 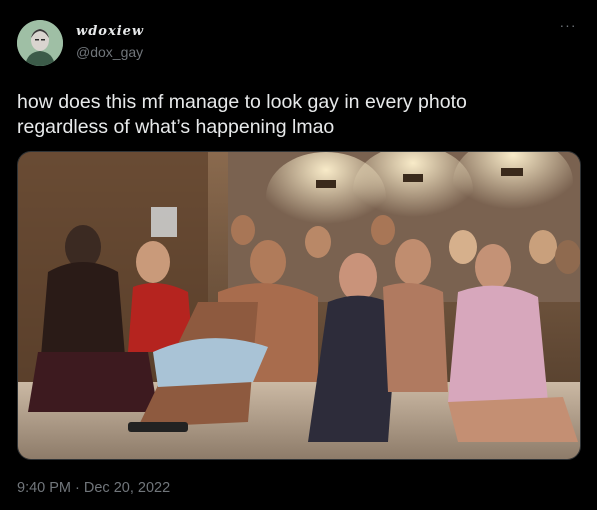 I want to click on tweet-timestamp: 9:40 PM · Dec 20, 2022, so click(x=93, y=488).